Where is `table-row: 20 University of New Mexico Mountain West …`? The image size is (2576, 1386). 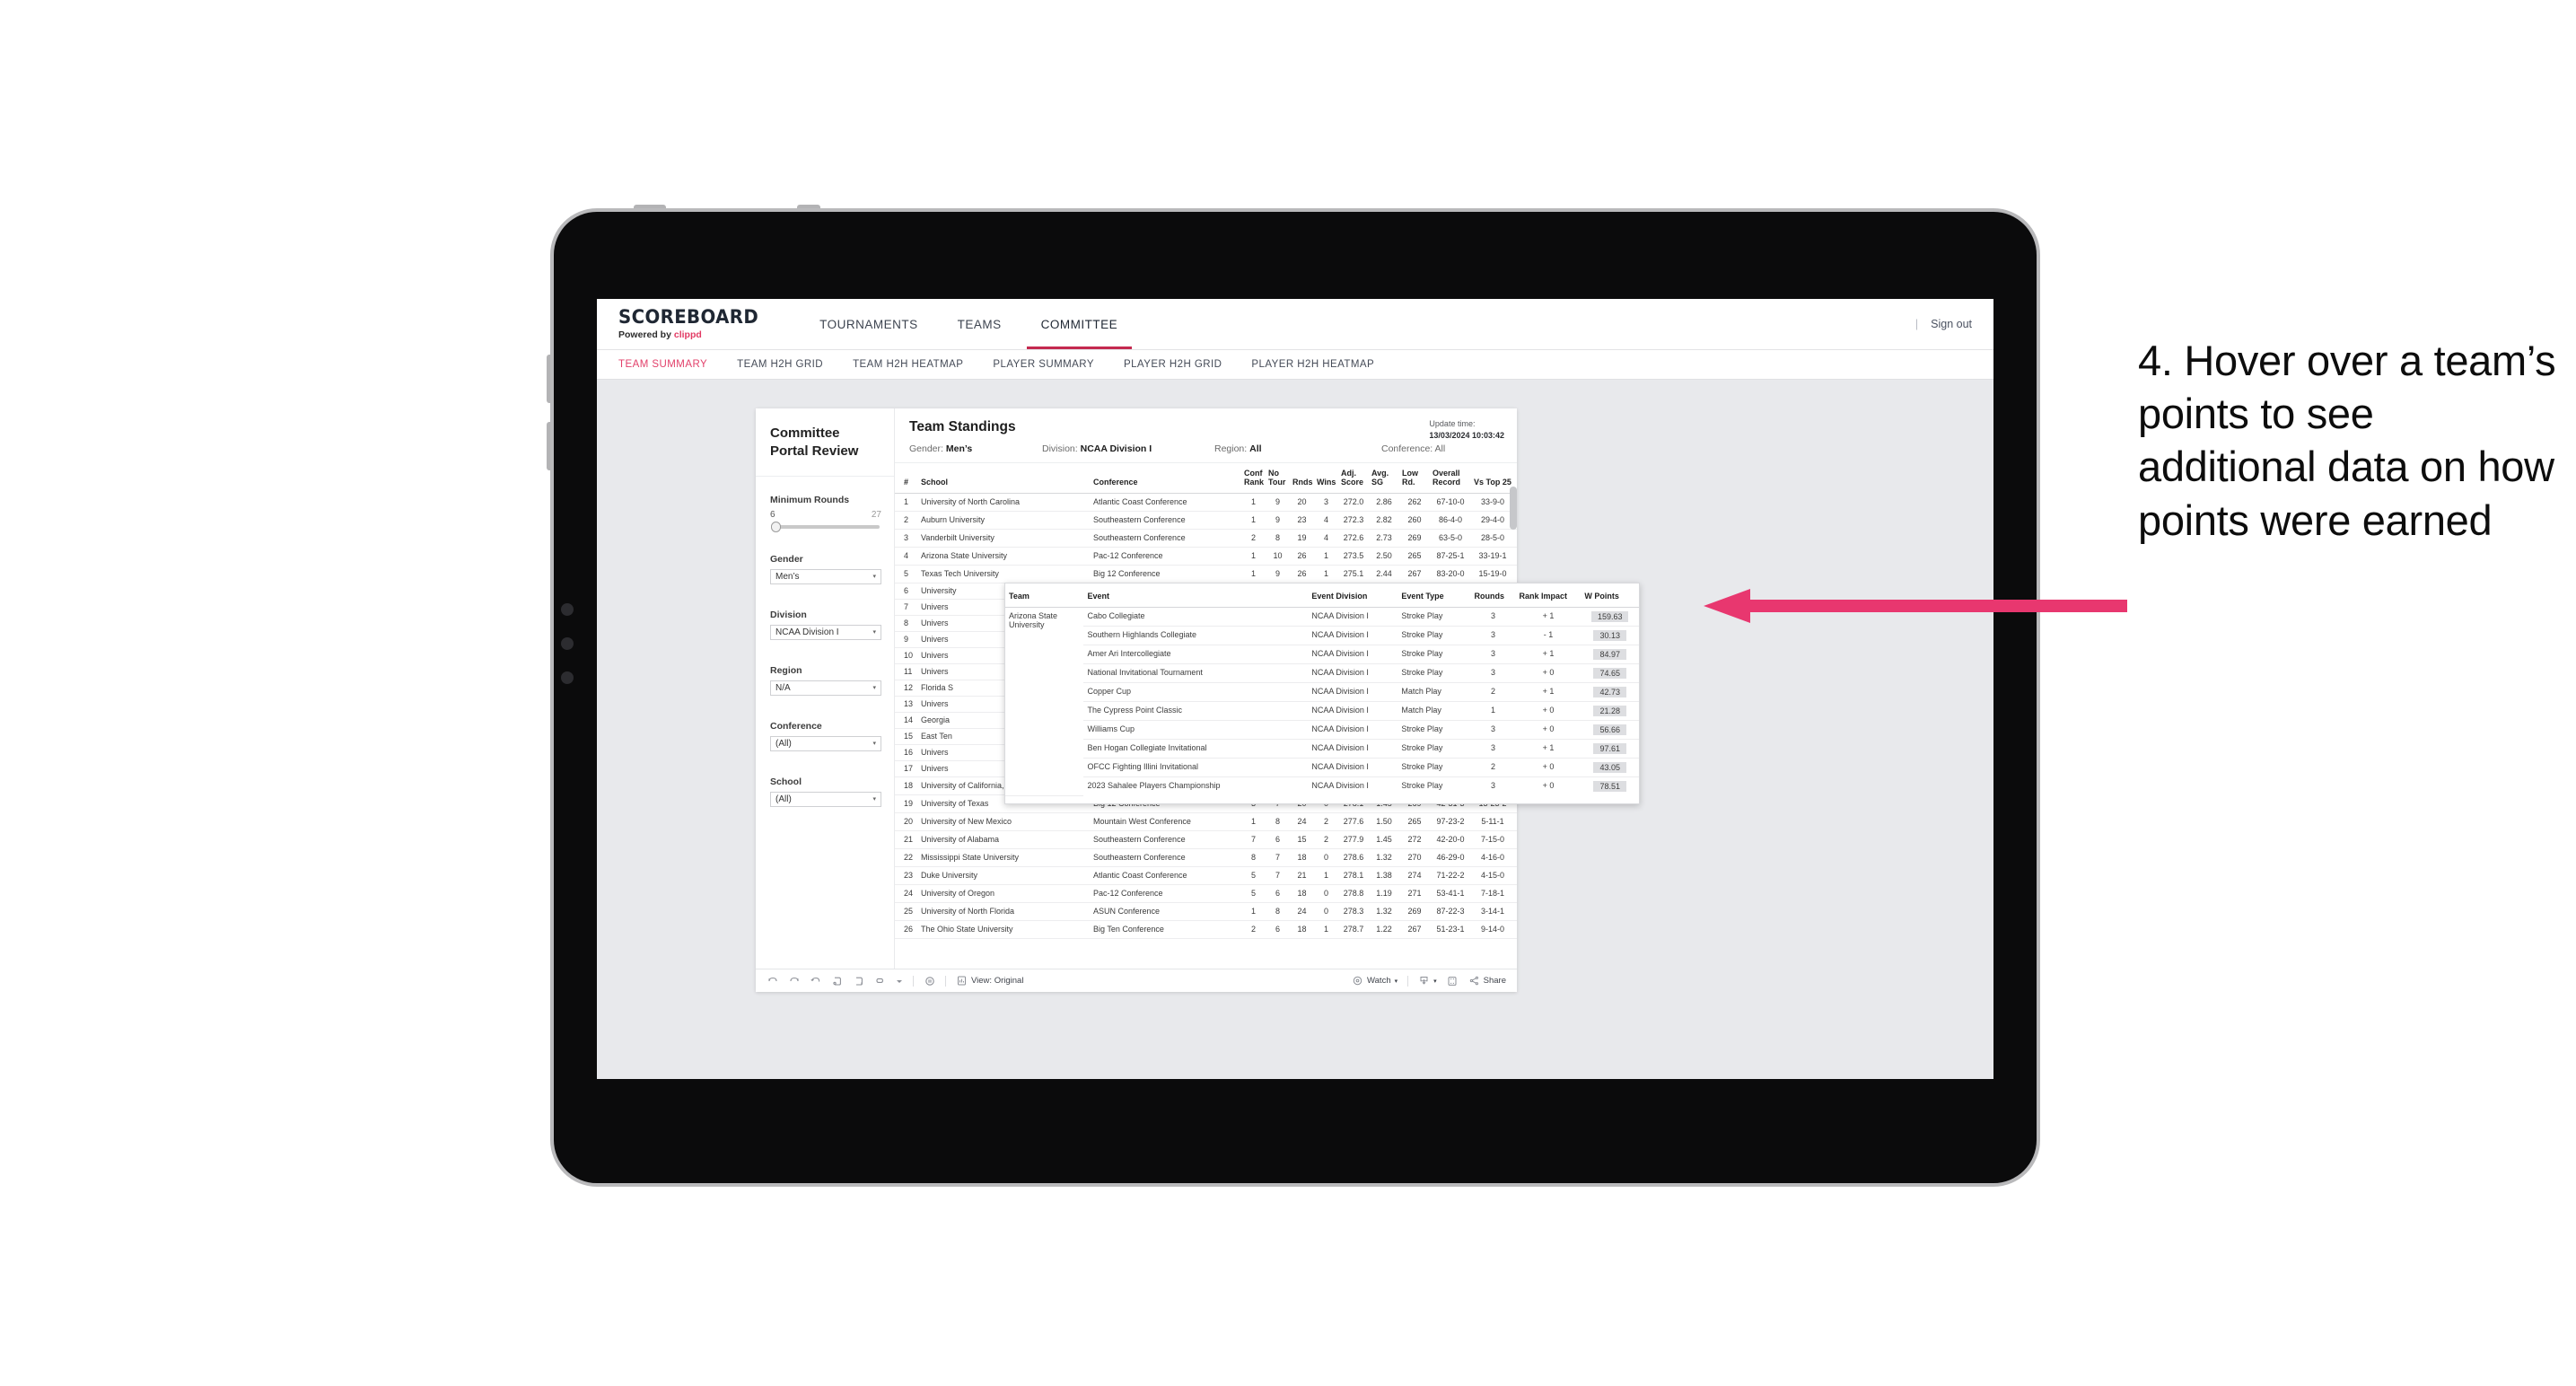 table-row: 20 University of New Mexico Mountain West … is located at coordinates (1206, 821).